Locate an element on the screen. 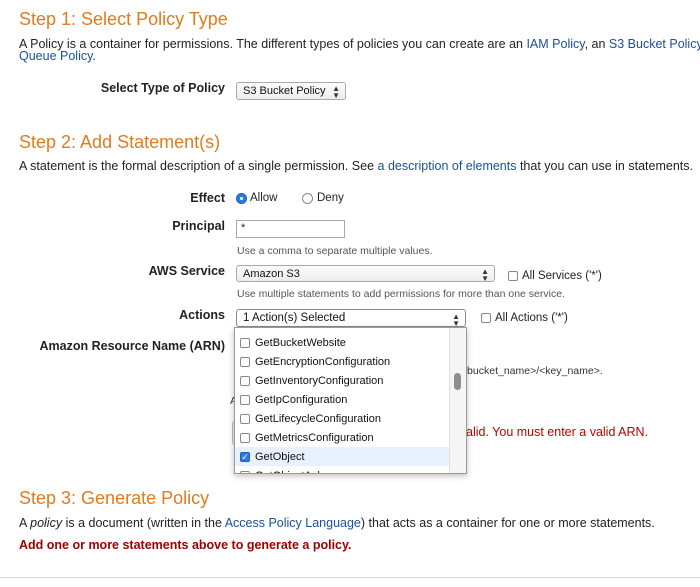 Image resolution: width=700 pixels, height=587 pixels. actions-value: 1 Action(s) Selected is located at coordinates (294, 318).